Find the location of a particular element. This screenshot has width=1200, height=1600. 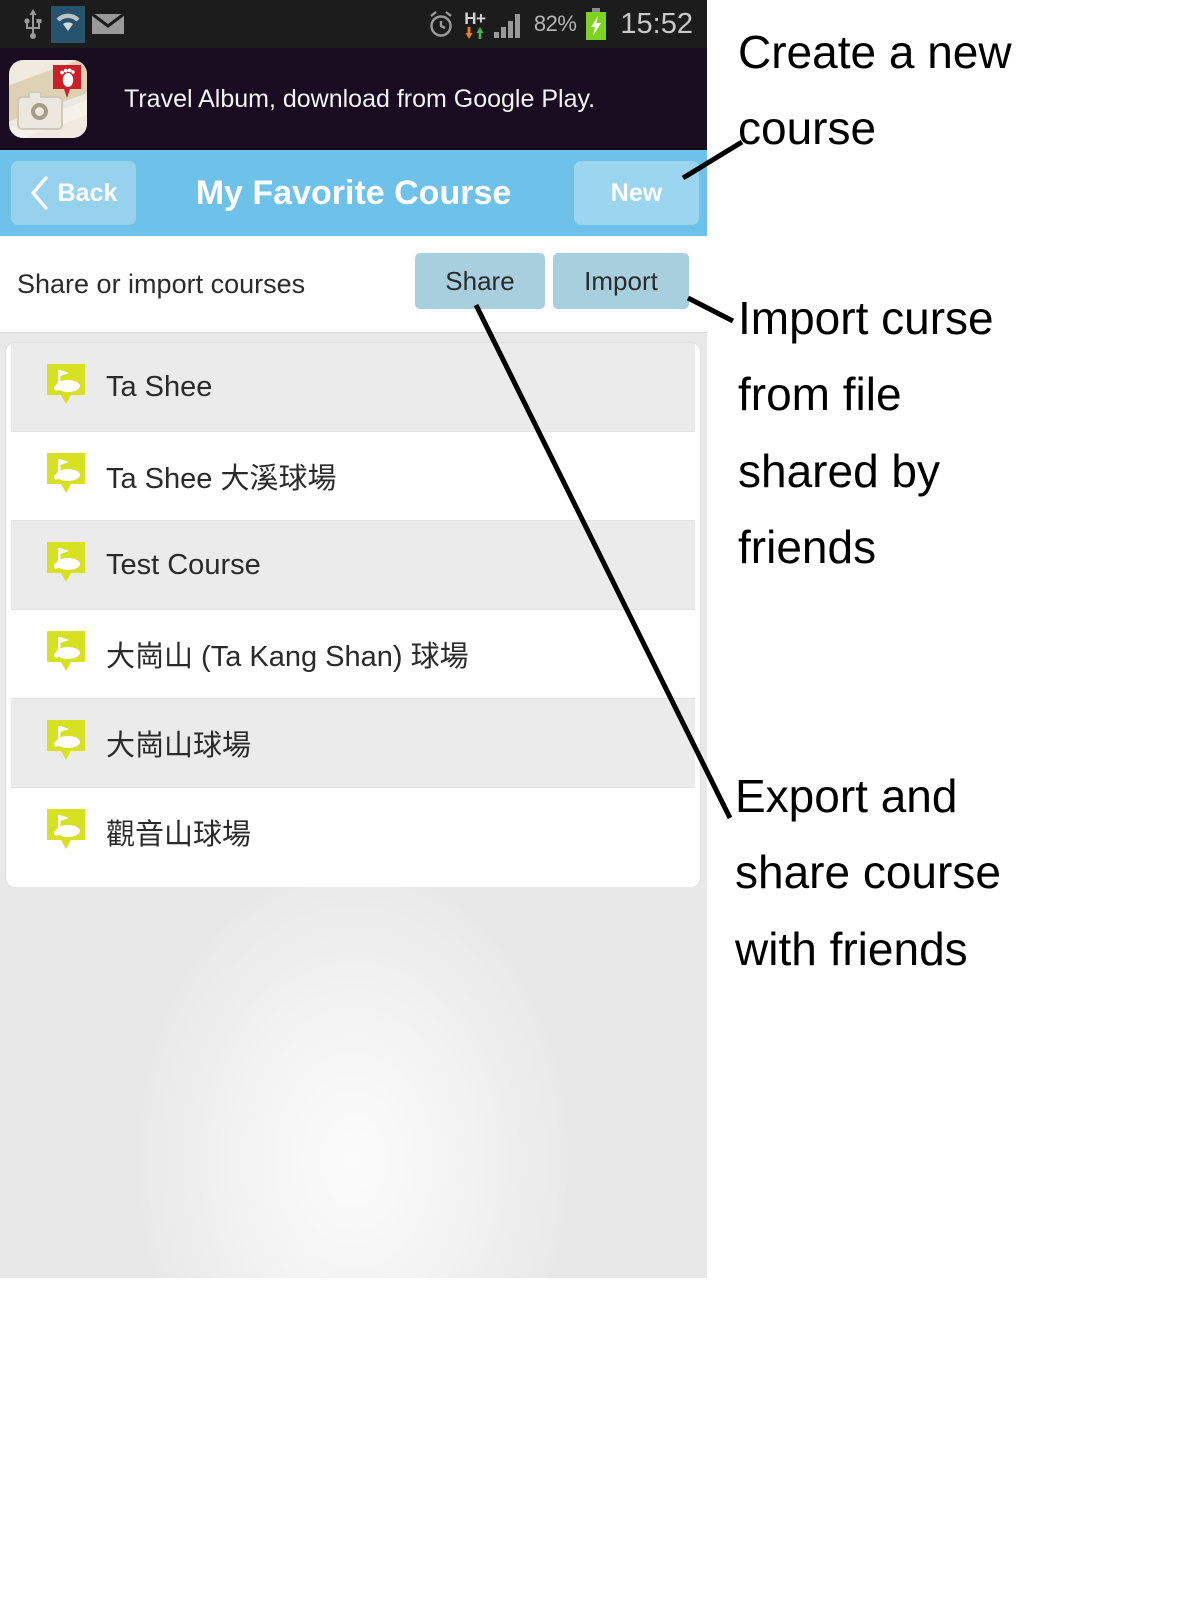

status-bar-right-icons: H+ 82% 15:52 is located at coordinates (559, 24).